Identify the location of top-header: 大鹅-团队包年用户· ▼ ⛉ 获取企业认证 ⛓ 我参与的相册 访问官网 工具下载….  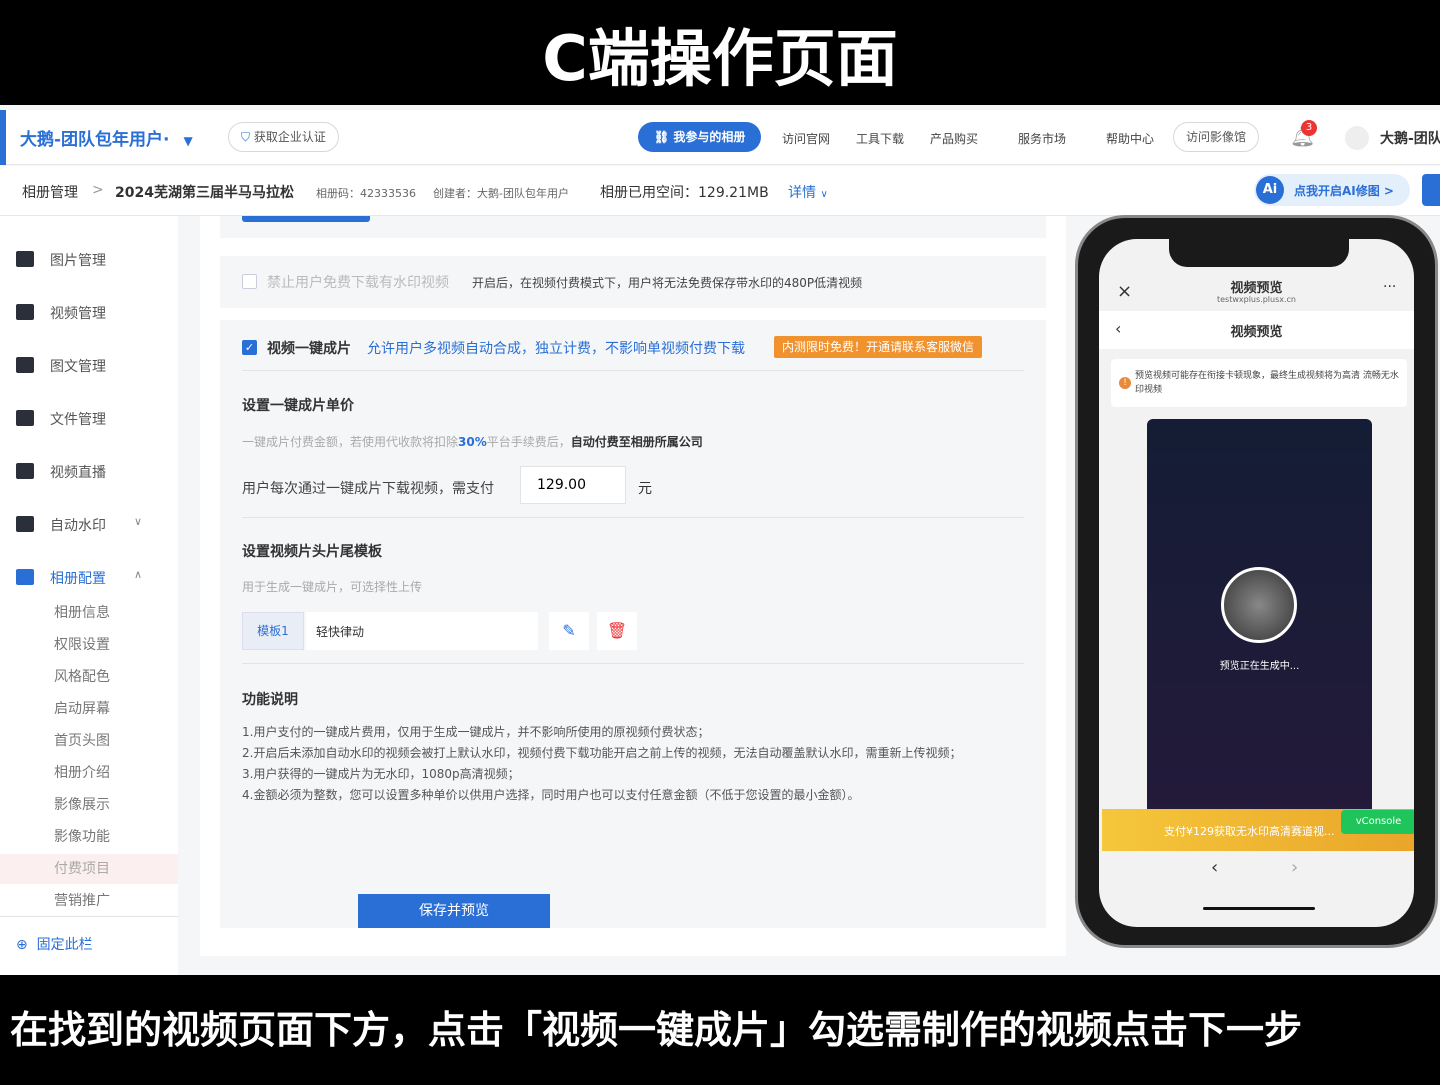
(720, 137).